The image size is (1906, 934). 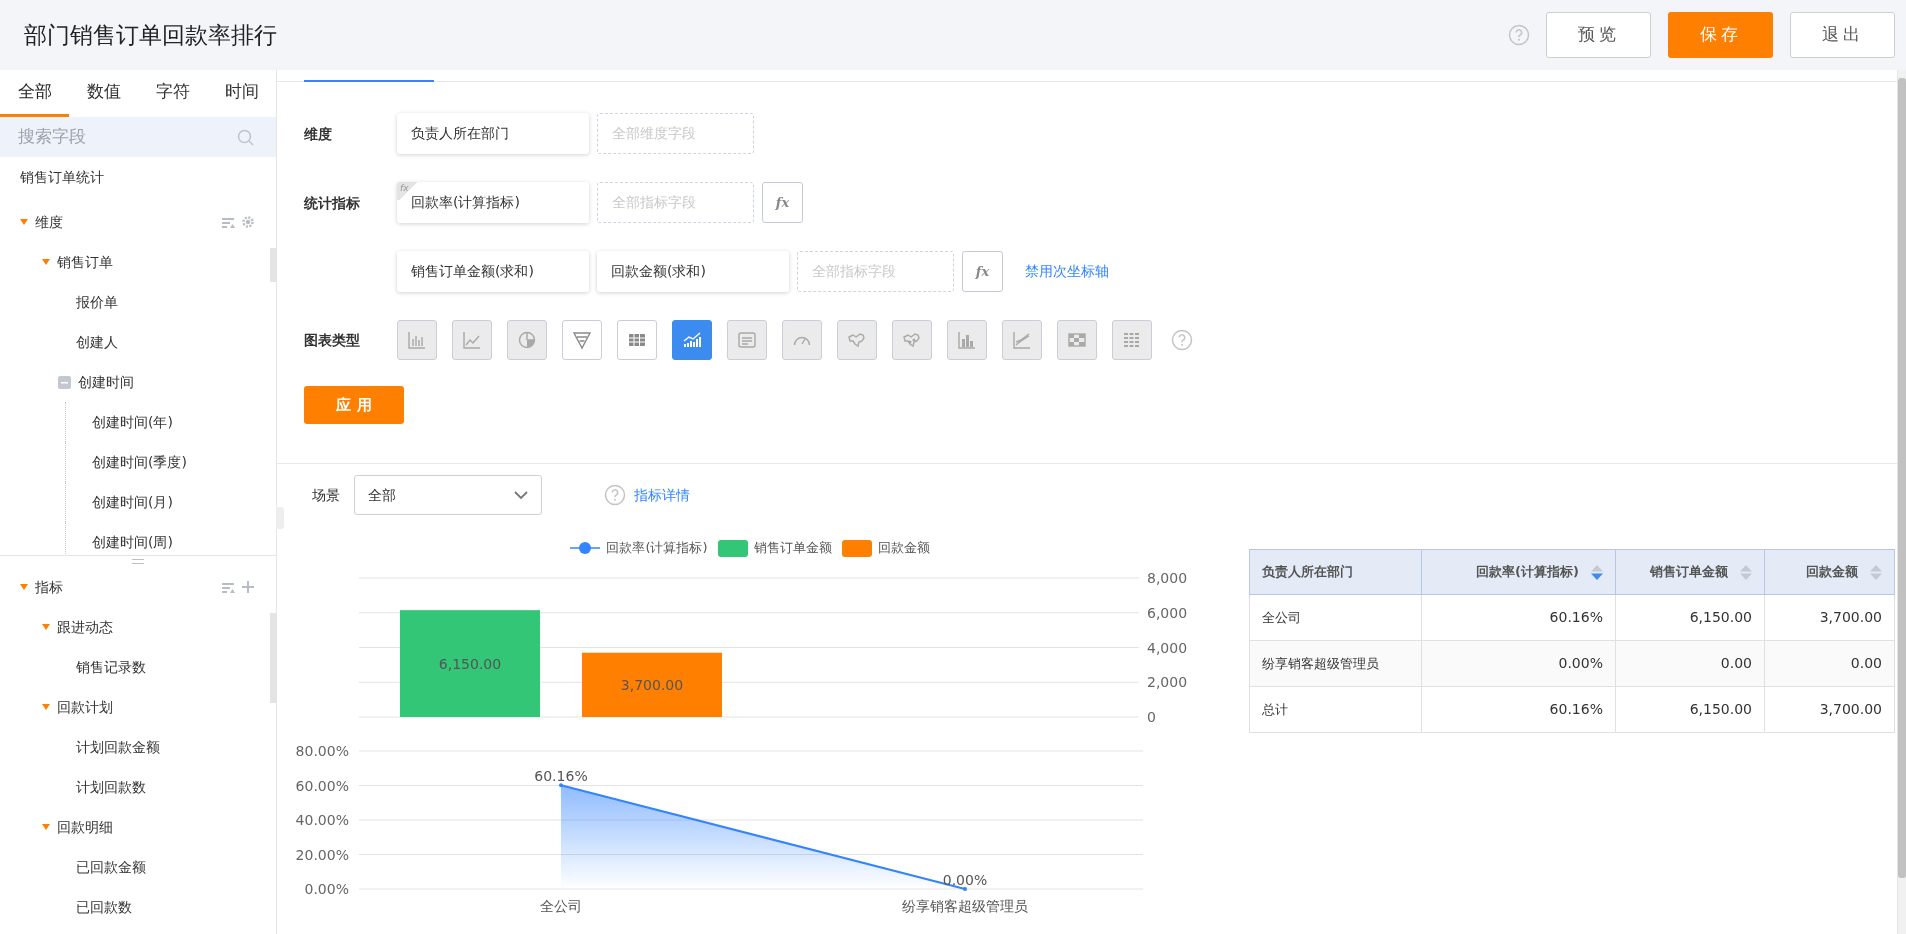 What do you see at coordinates (1901, 502) in the screenshot?
I see `scrollbar` at bounding box center [1901, 502].